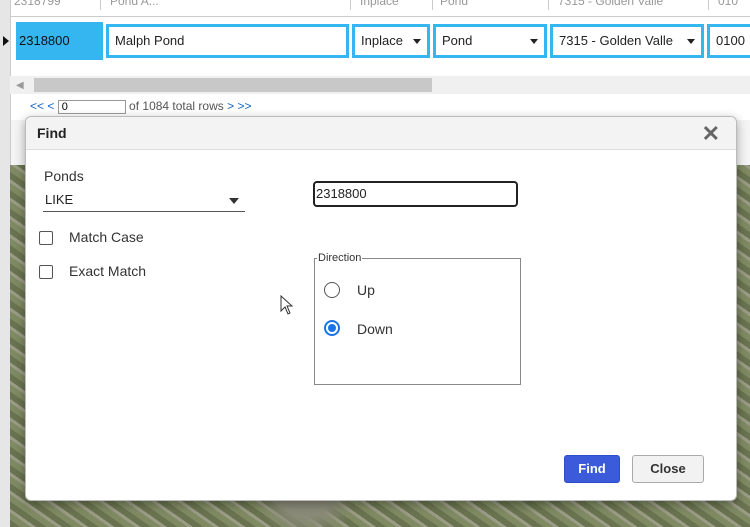 This screenshot has height=527, width=750. Describe the element at coordinates (52, 133) in the screenshot. I see `dialog-title: Find` at that location.